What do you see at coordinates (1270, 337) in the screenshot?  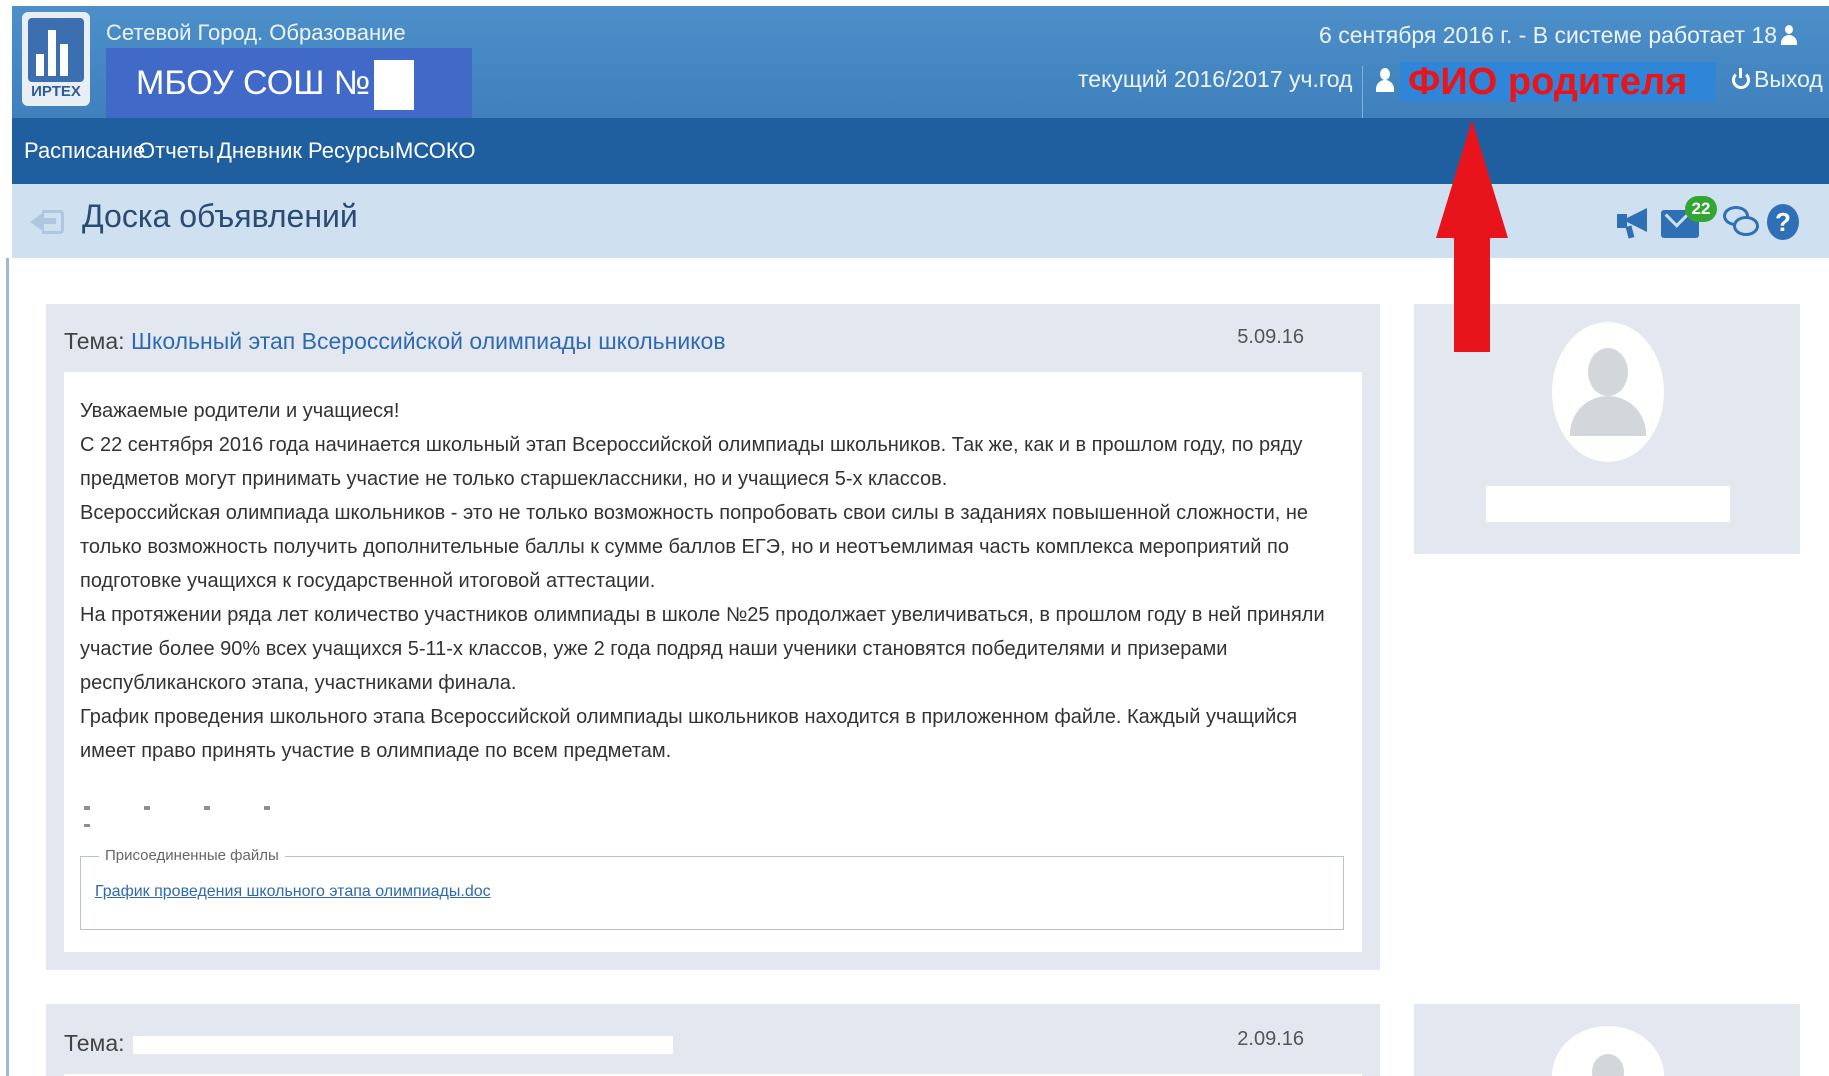 I see `post-date: 5.09.16` at bounding box center [1270, 337].